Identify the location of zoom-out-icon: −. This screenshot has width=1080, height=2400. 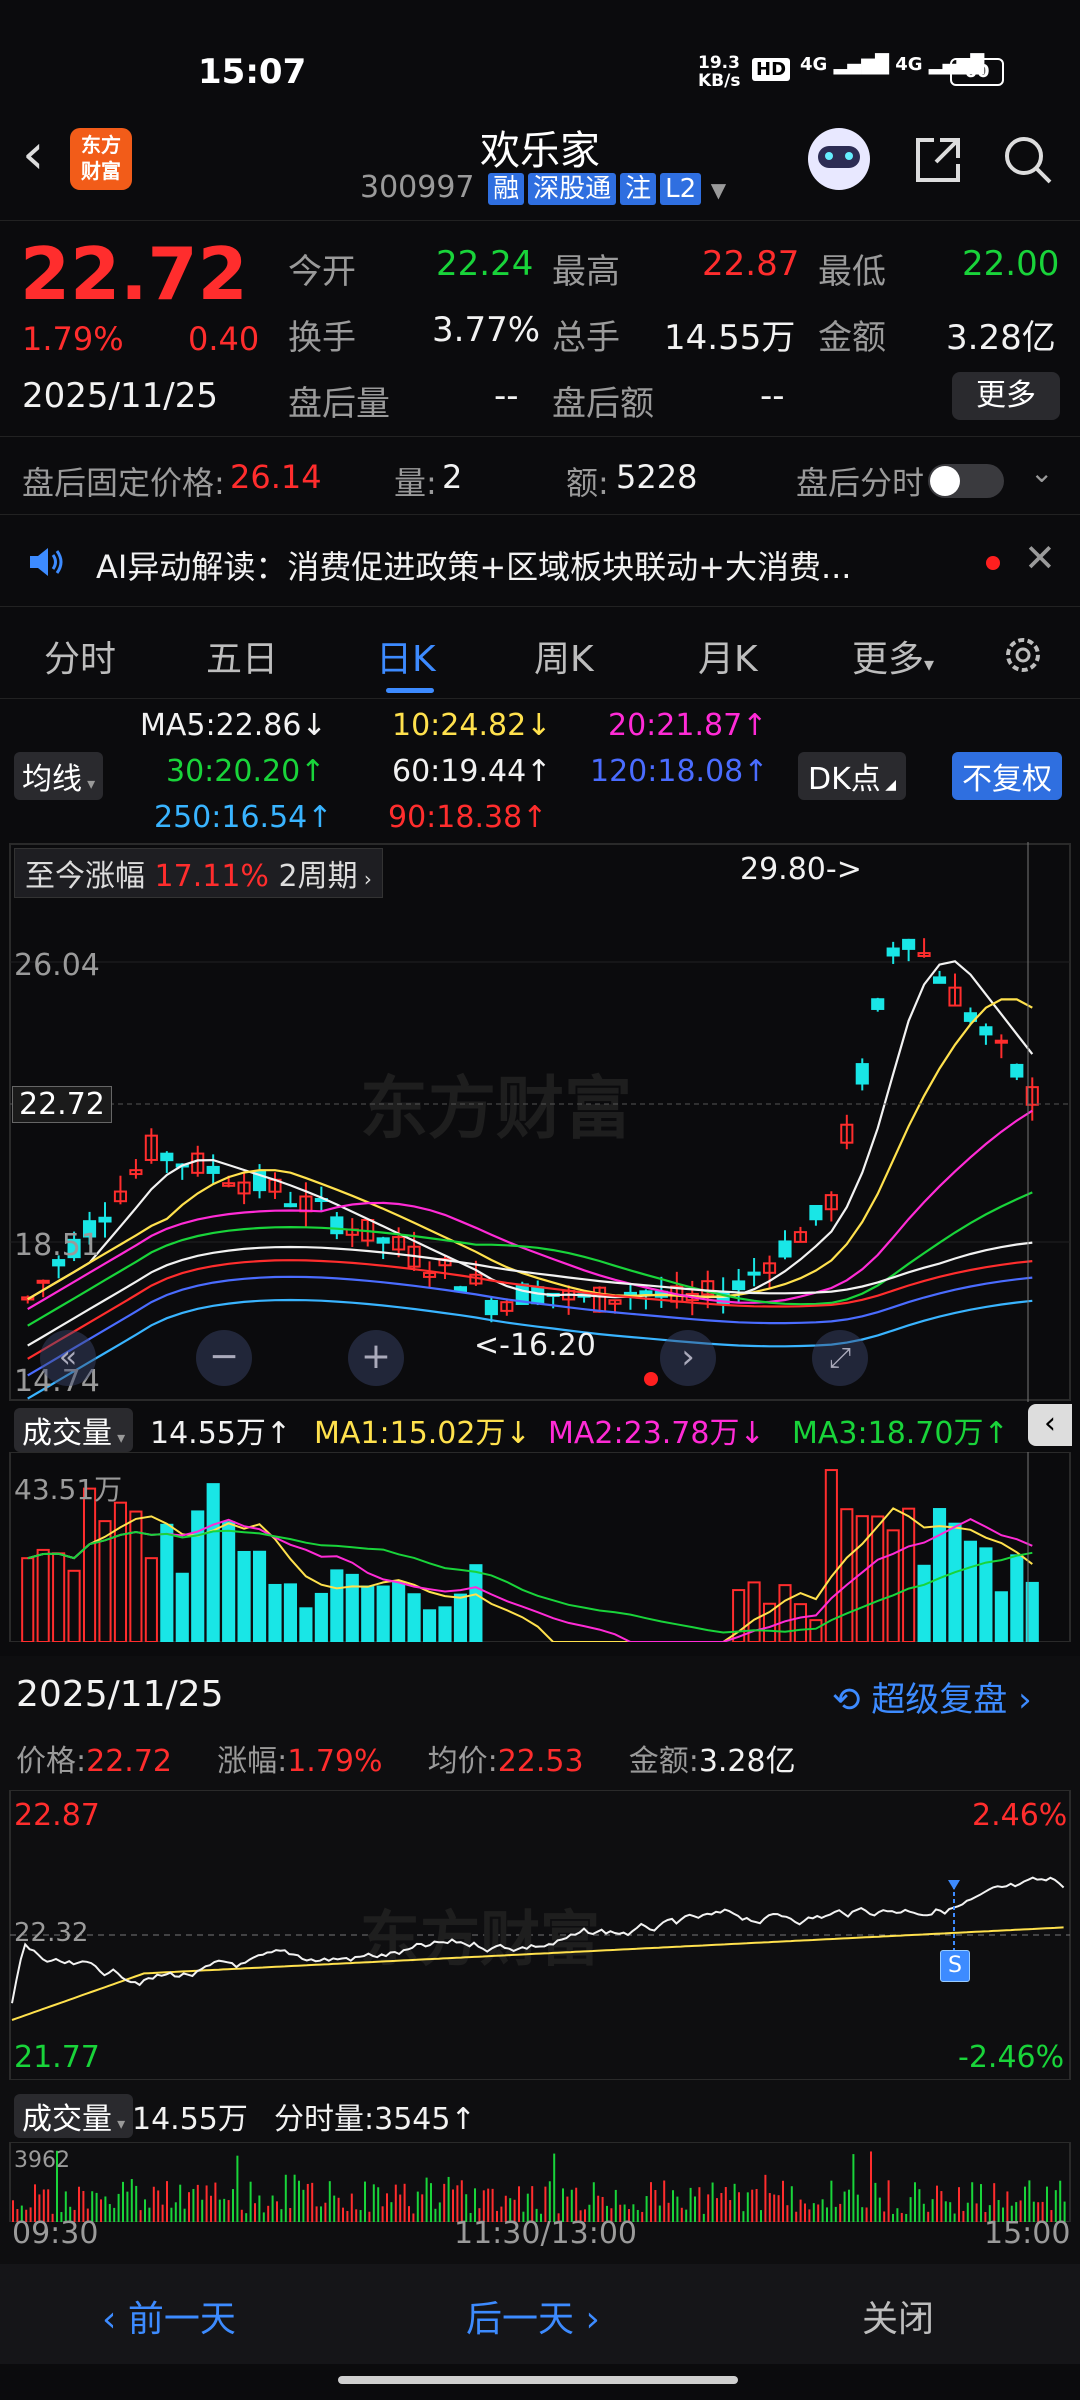
(224, 1358).